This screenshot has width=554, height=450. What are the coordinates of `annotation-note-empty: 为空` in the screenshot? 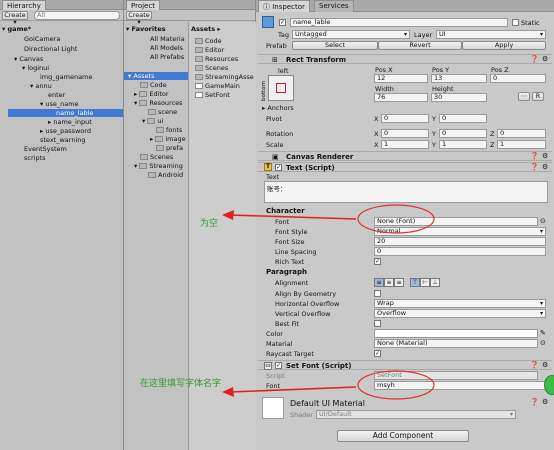 It's located at (209, 224).